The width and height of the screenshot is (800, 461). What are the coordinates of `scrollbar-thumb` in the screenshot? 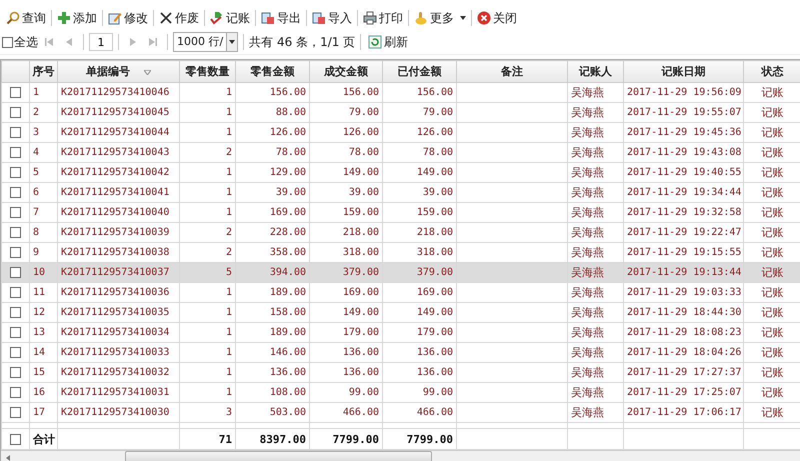 It's located at (278, 456).